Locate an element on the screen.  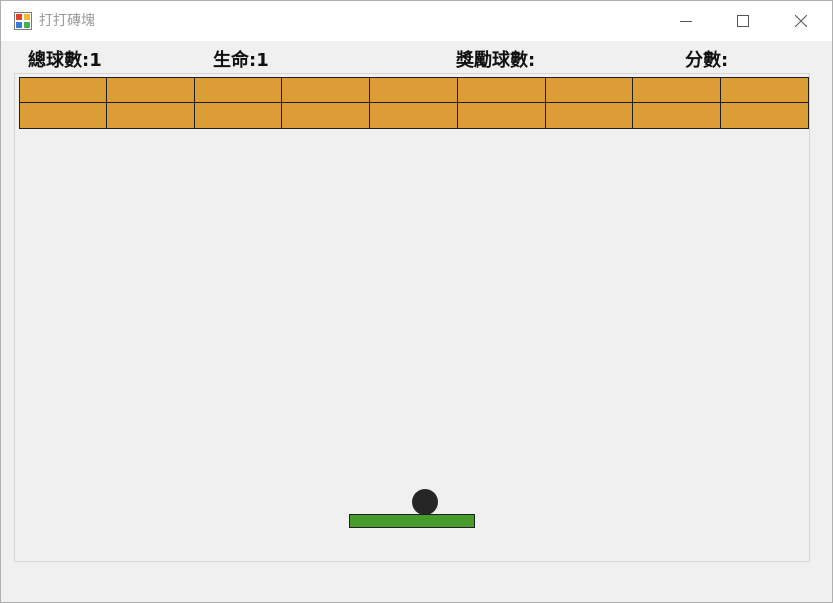
maximize-icon is located at coordinates (742, 21).